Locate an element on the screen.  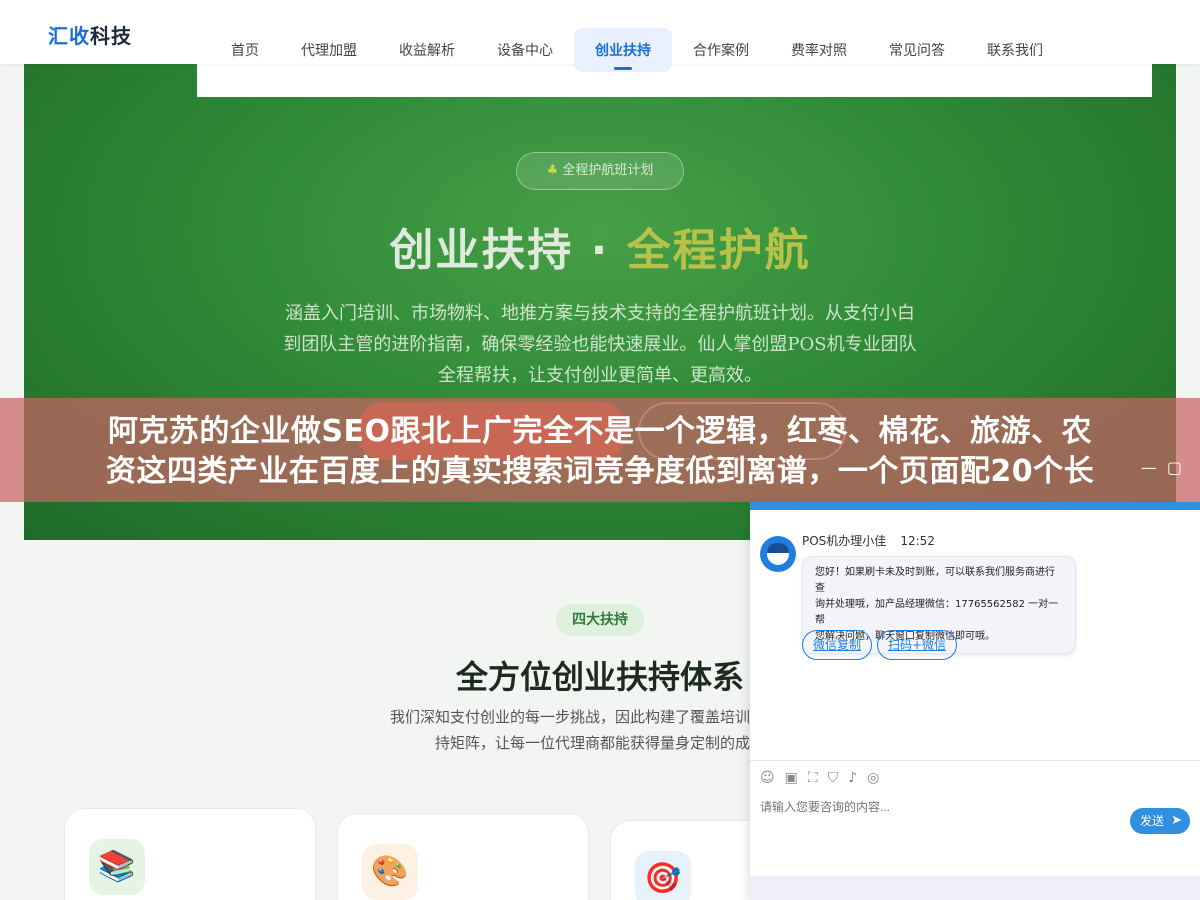
hero-title: 创业扶持 · 全程护航 is located at coordinates (600, 246).